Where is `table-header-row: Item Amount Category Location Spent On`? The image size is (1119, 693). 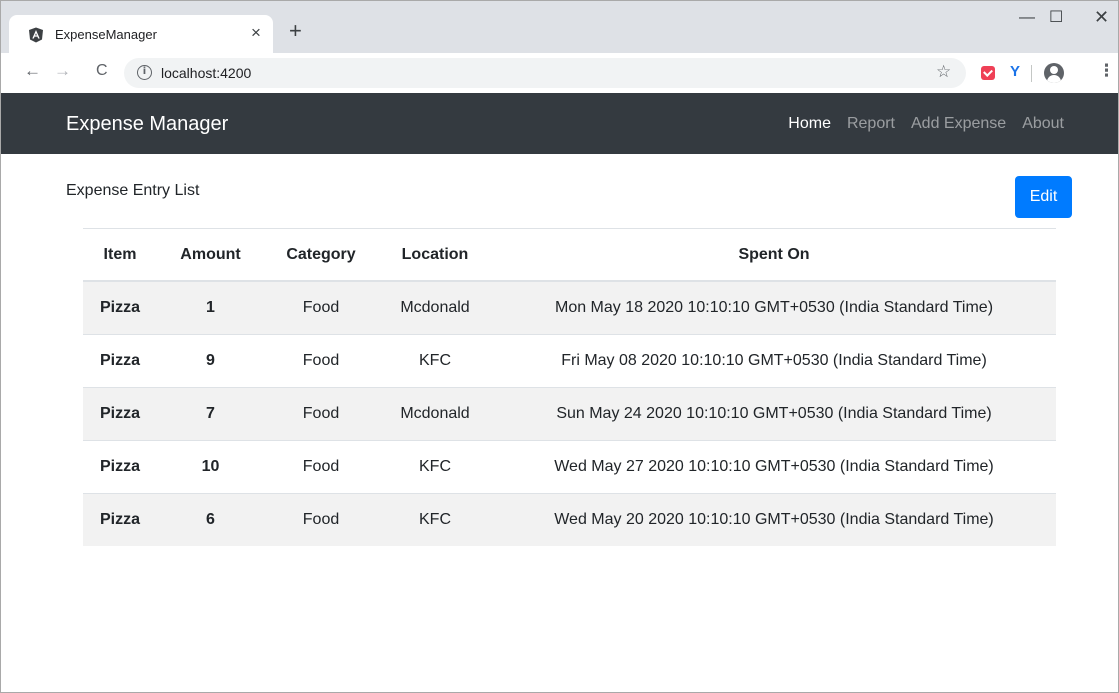 table-header-row: Item Amount Category Location Spent On is located at coordinates (569, 256).